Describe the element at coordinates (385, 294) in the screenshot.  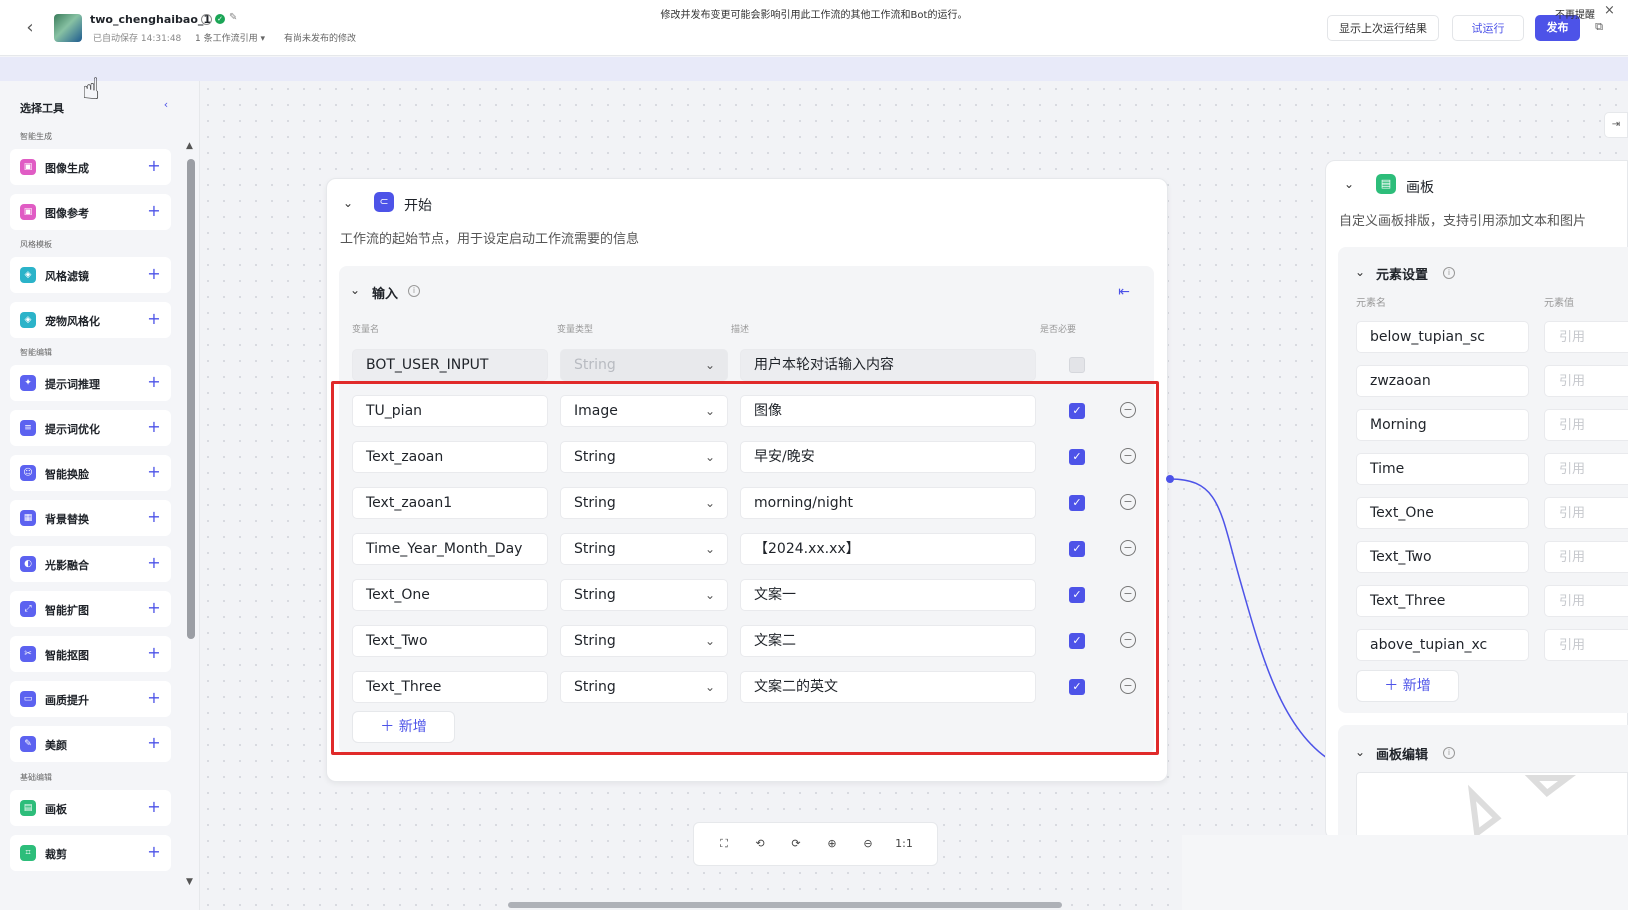
I see `input-section-title: 输入` at that location.